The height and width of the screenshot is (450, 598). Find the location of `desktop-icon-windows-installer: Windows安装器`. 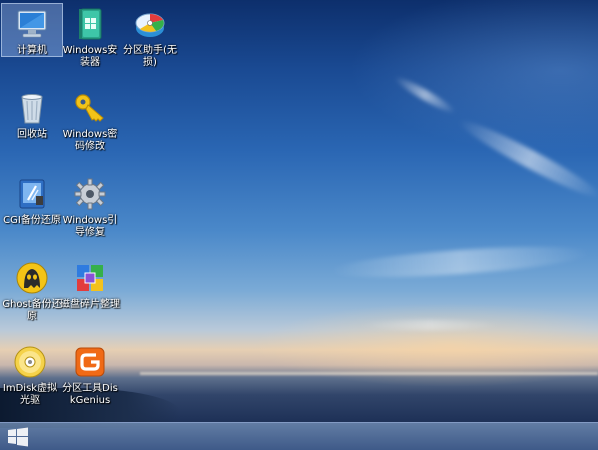

desktop-icon-windows-installer: Windows安装器 is located at coordinates (90, 36).